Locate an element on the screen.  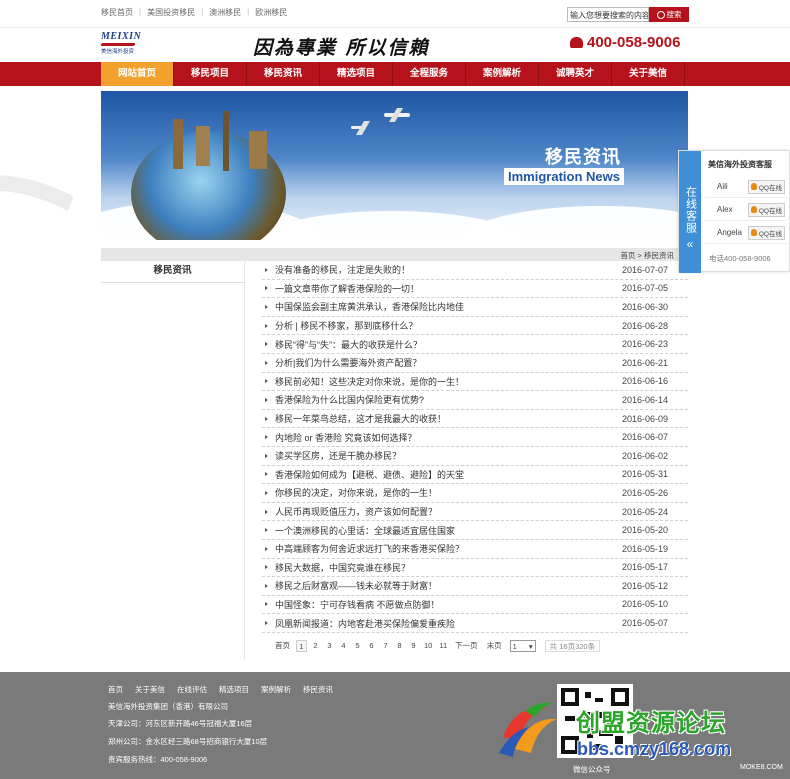
pager-last: 末页 is located at coordinates (494, 646).